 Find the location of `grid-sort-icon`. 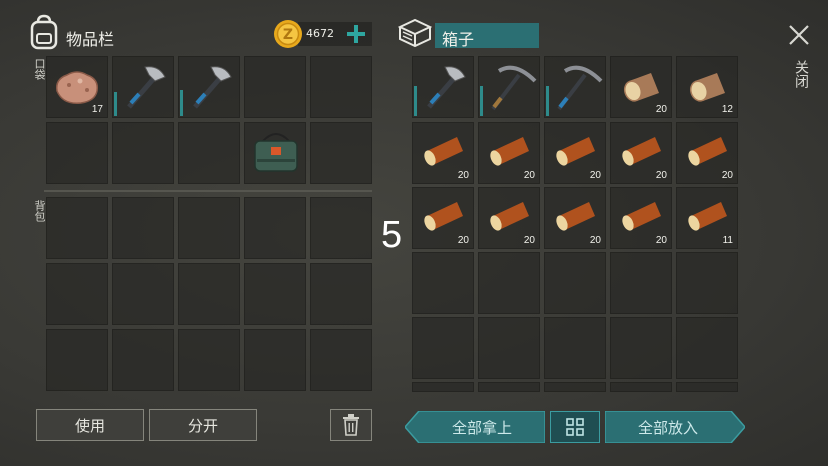

grid-sort-icon is located at coordinates (575, 427).